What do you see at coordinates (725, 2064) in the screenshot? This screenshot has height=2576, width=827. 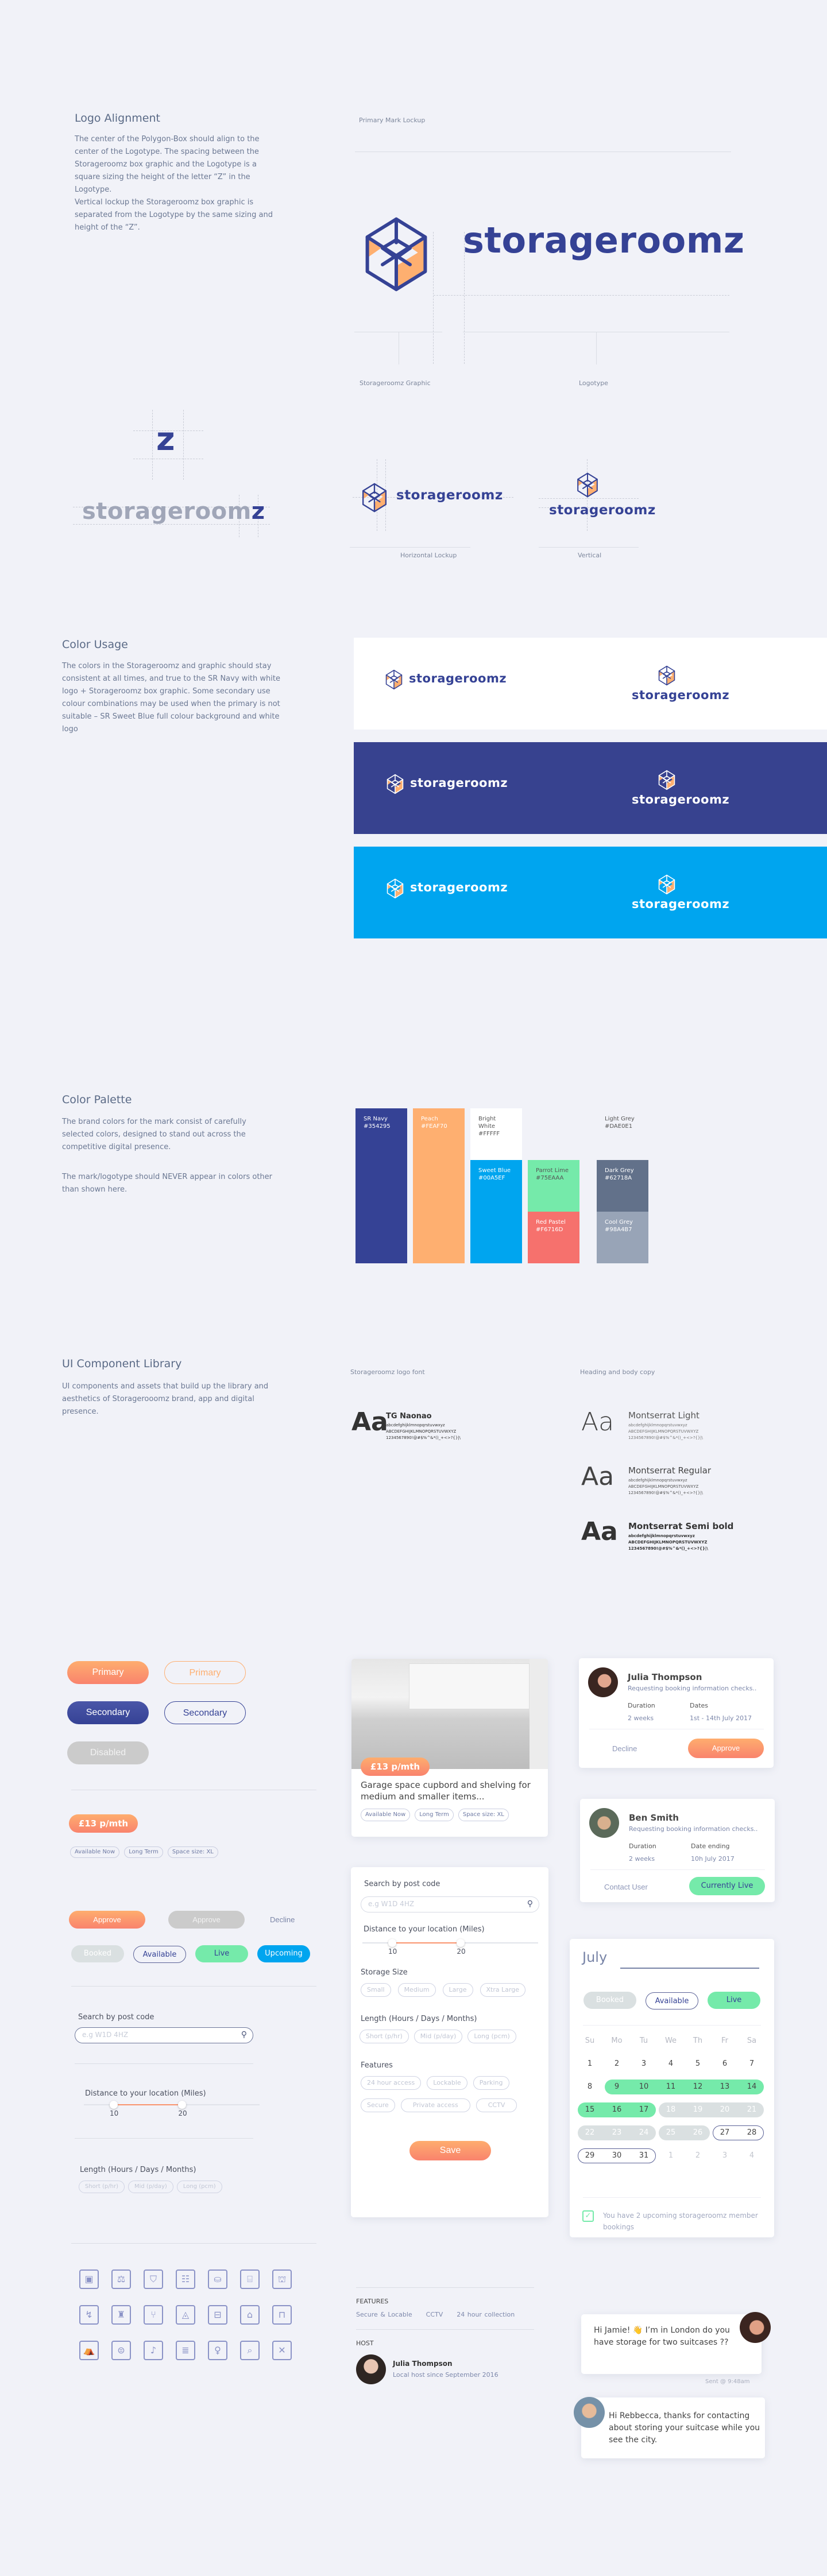 I see `calendar-day: 6` at bounding box center [725, 2064].